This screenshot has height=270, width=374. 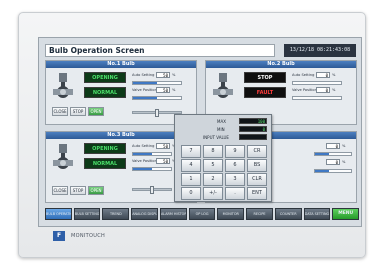 I want to click on nav-button: COUNTER, so click(x=288, y=214).